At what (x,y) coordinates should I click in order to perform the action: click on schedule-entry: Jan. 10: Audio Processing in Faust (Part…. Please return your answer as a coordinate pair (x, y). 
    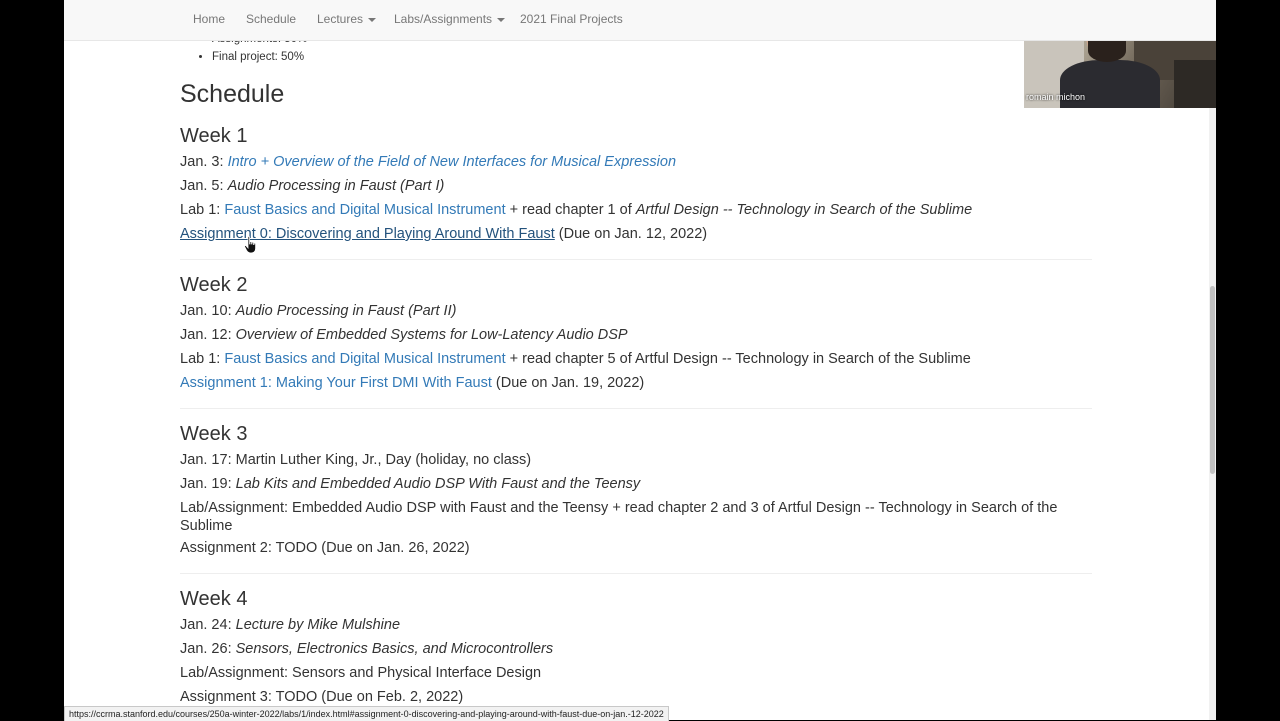
    Looking at the image, I should click on (318, 311).